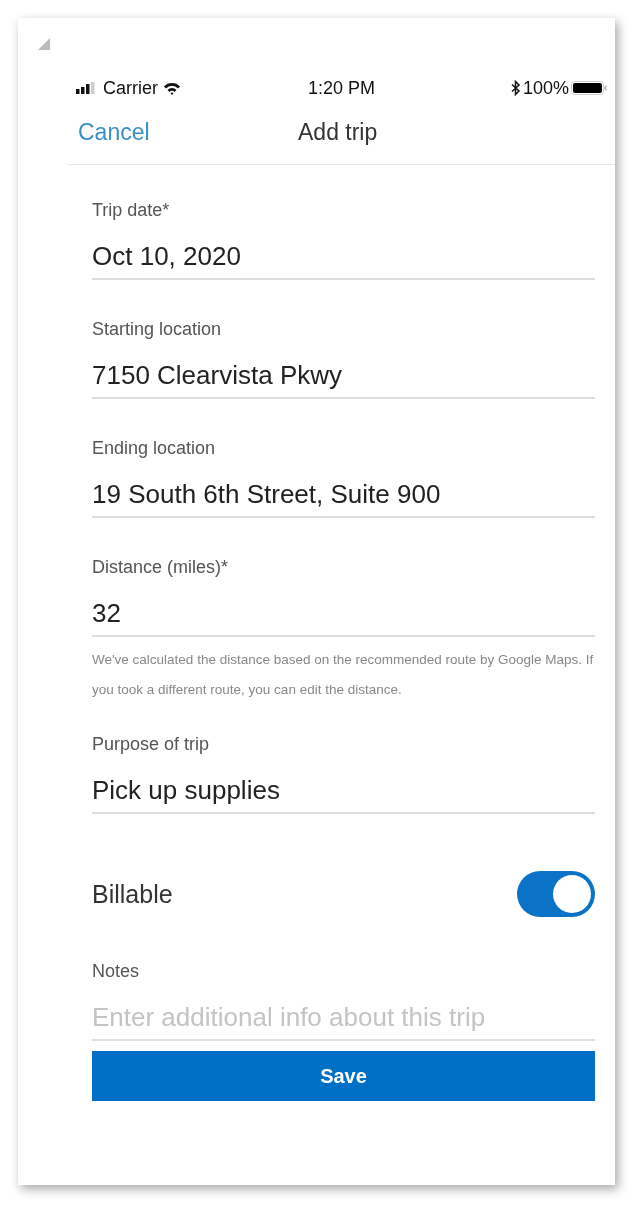  Describe the element at coordinates (343, 498) in the screenshot. I see `input-field: 19 South 6th Street, Suite 900` at that location.